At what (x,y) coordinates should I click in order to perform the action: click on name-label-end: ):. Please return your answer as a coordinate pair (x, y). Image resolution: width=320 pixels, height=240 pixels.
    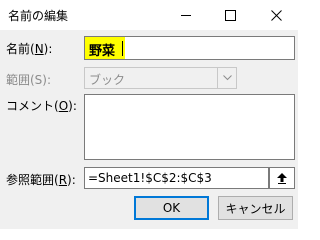
    Looking at the image, I should click on (48, 49).